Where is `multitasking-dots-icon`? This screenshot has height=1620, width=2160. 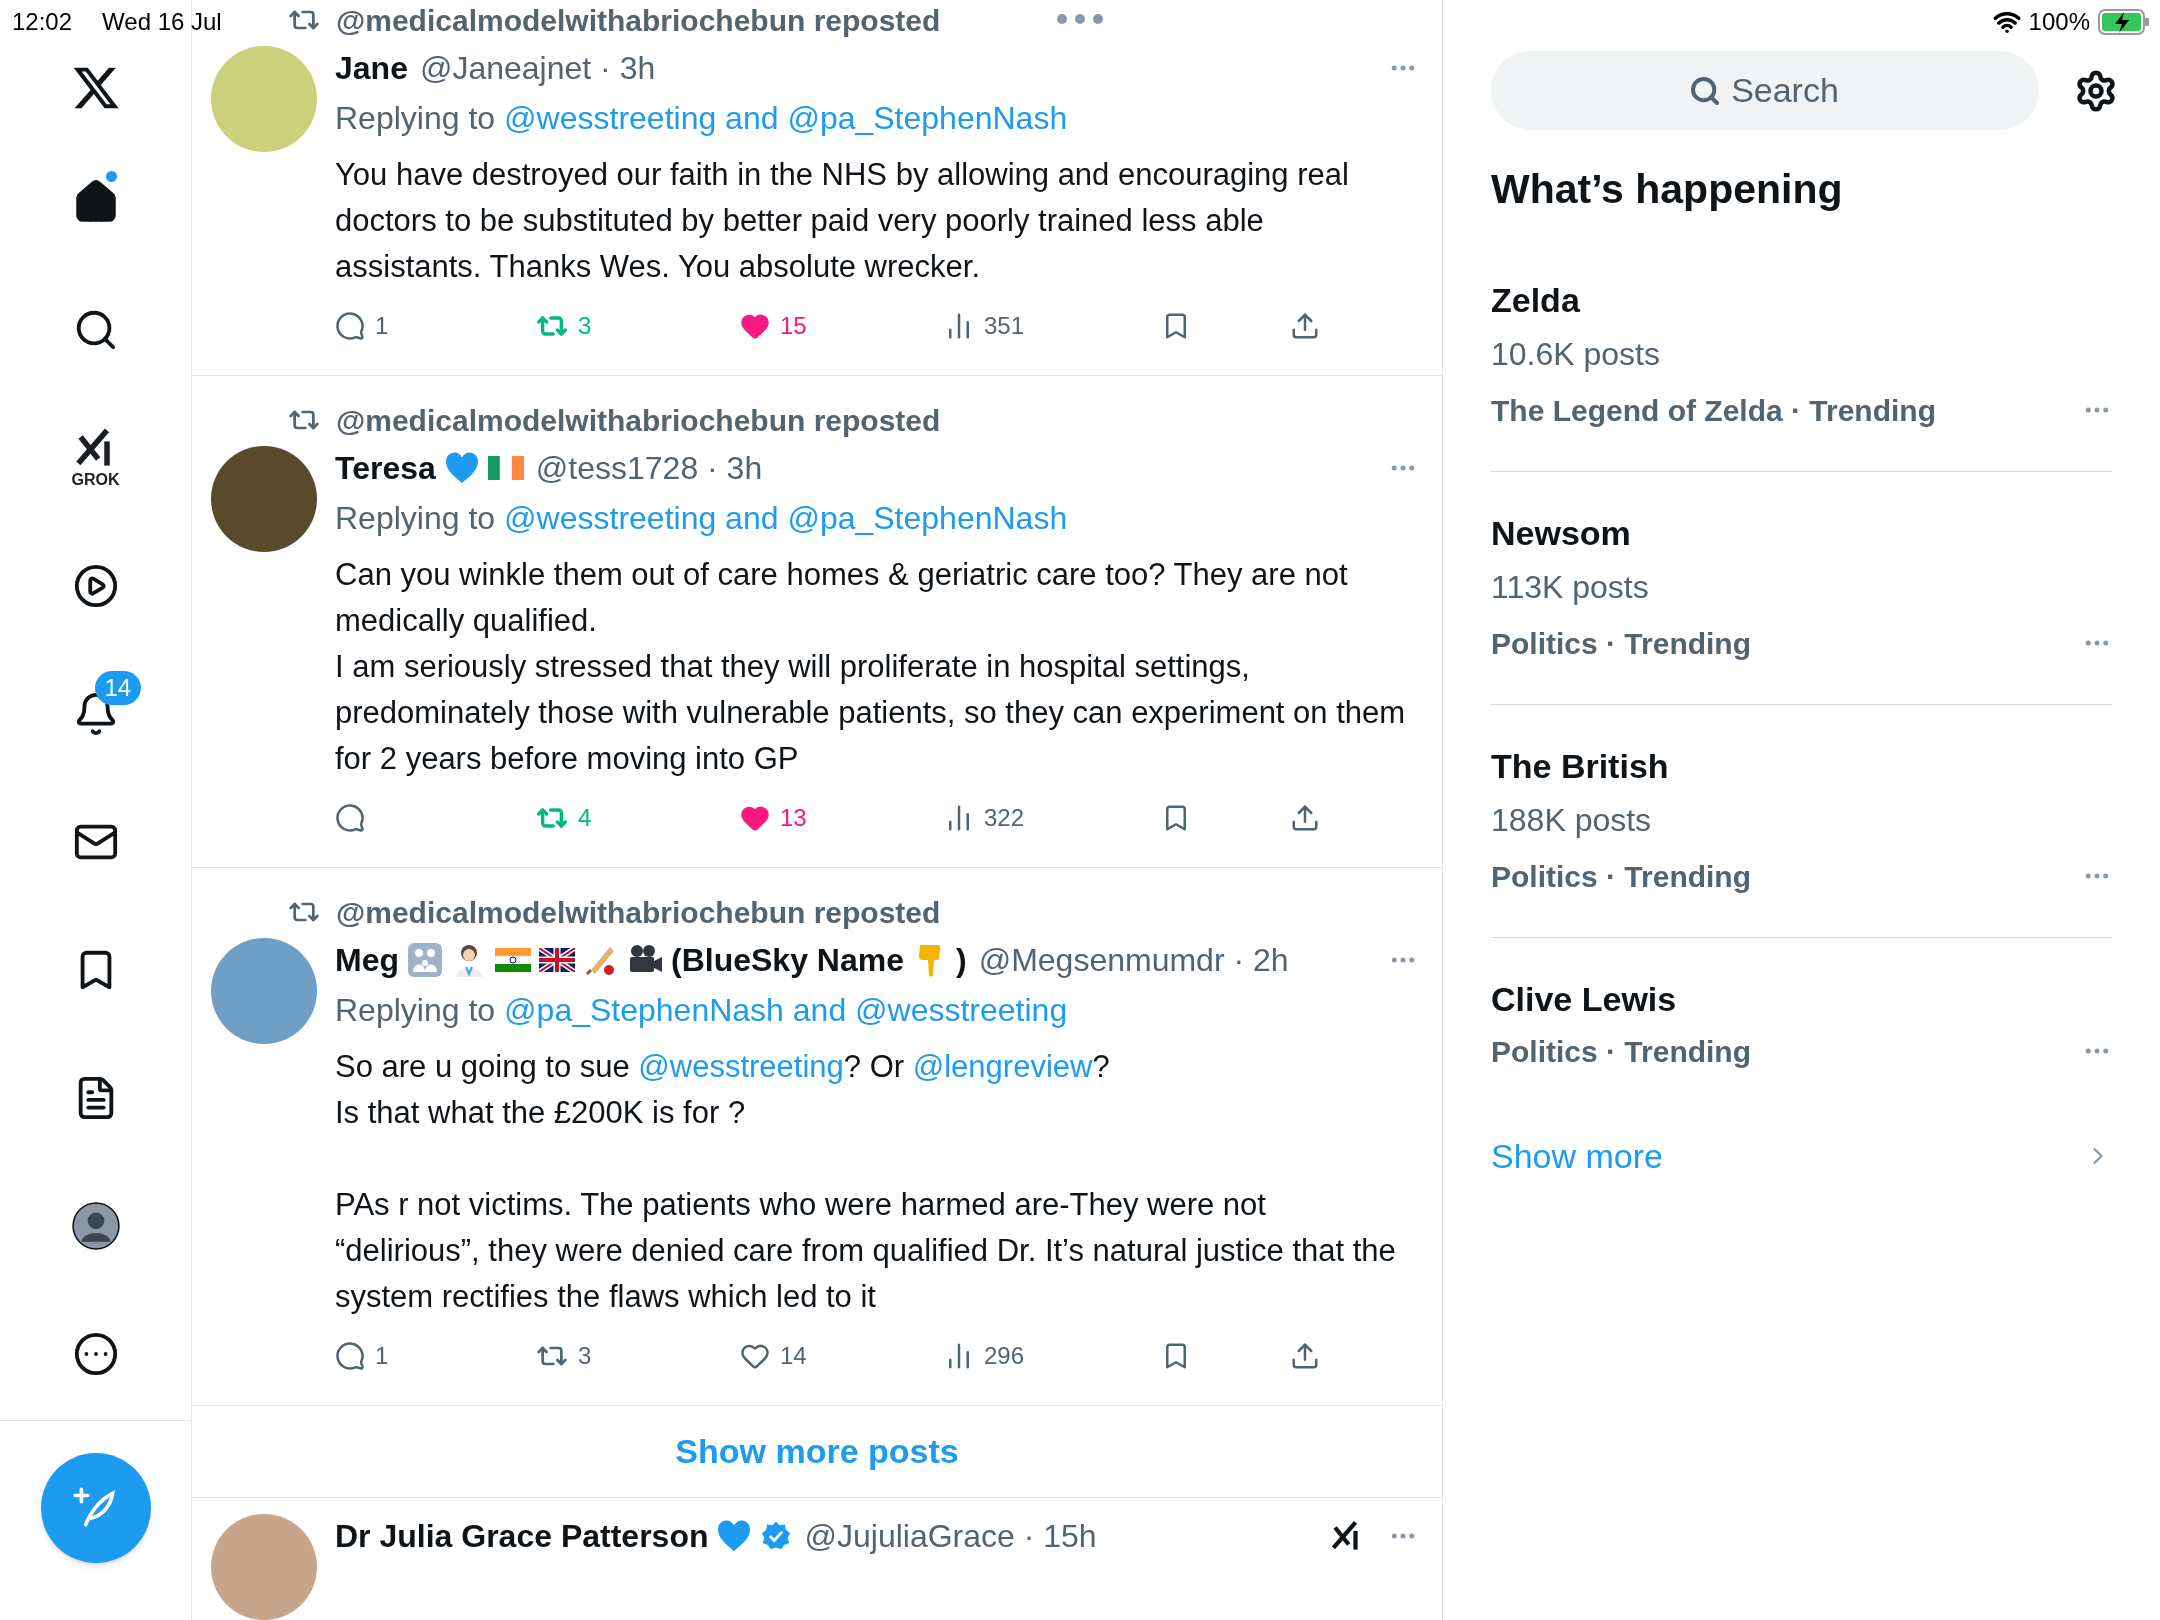
multitasking-dots-icon is located at coordinates (1080, 19).